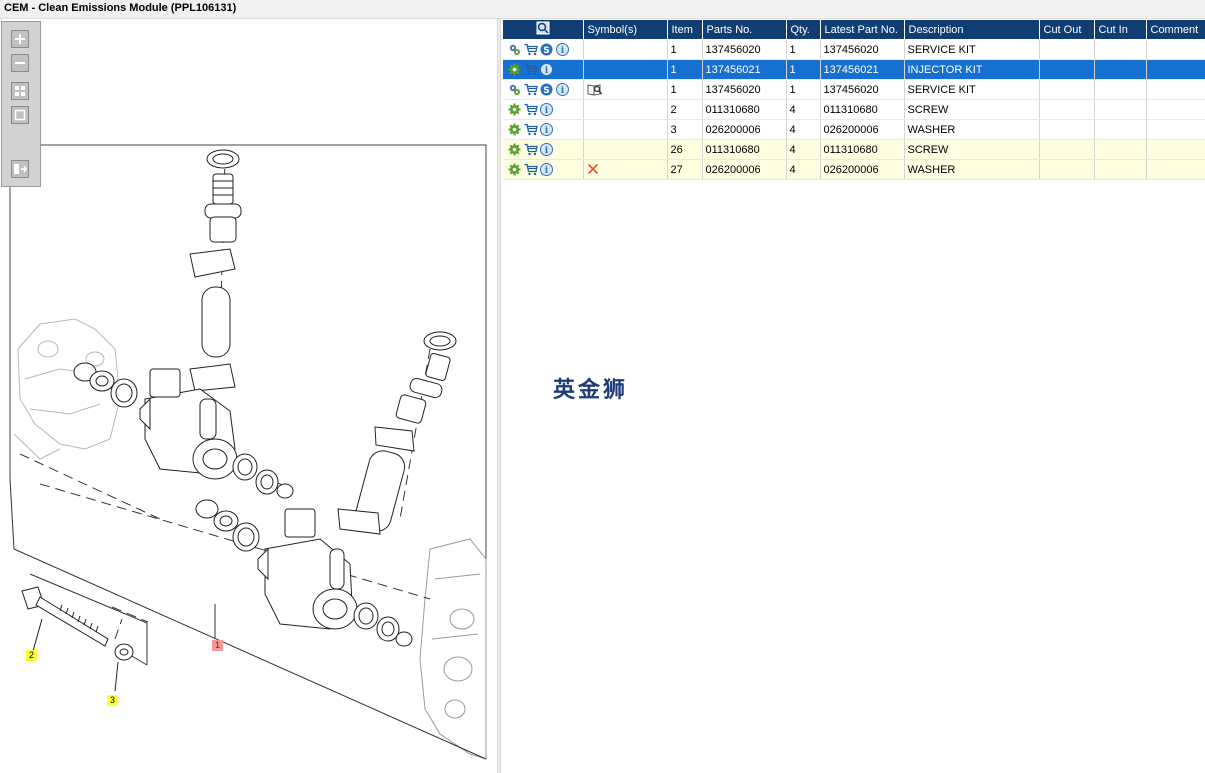 Image resolution: width=1205 pixels, height=773 pixels. Describe the element at coordinates (31, 655) in the screenshot. I see `callout-2: 2` at that location.